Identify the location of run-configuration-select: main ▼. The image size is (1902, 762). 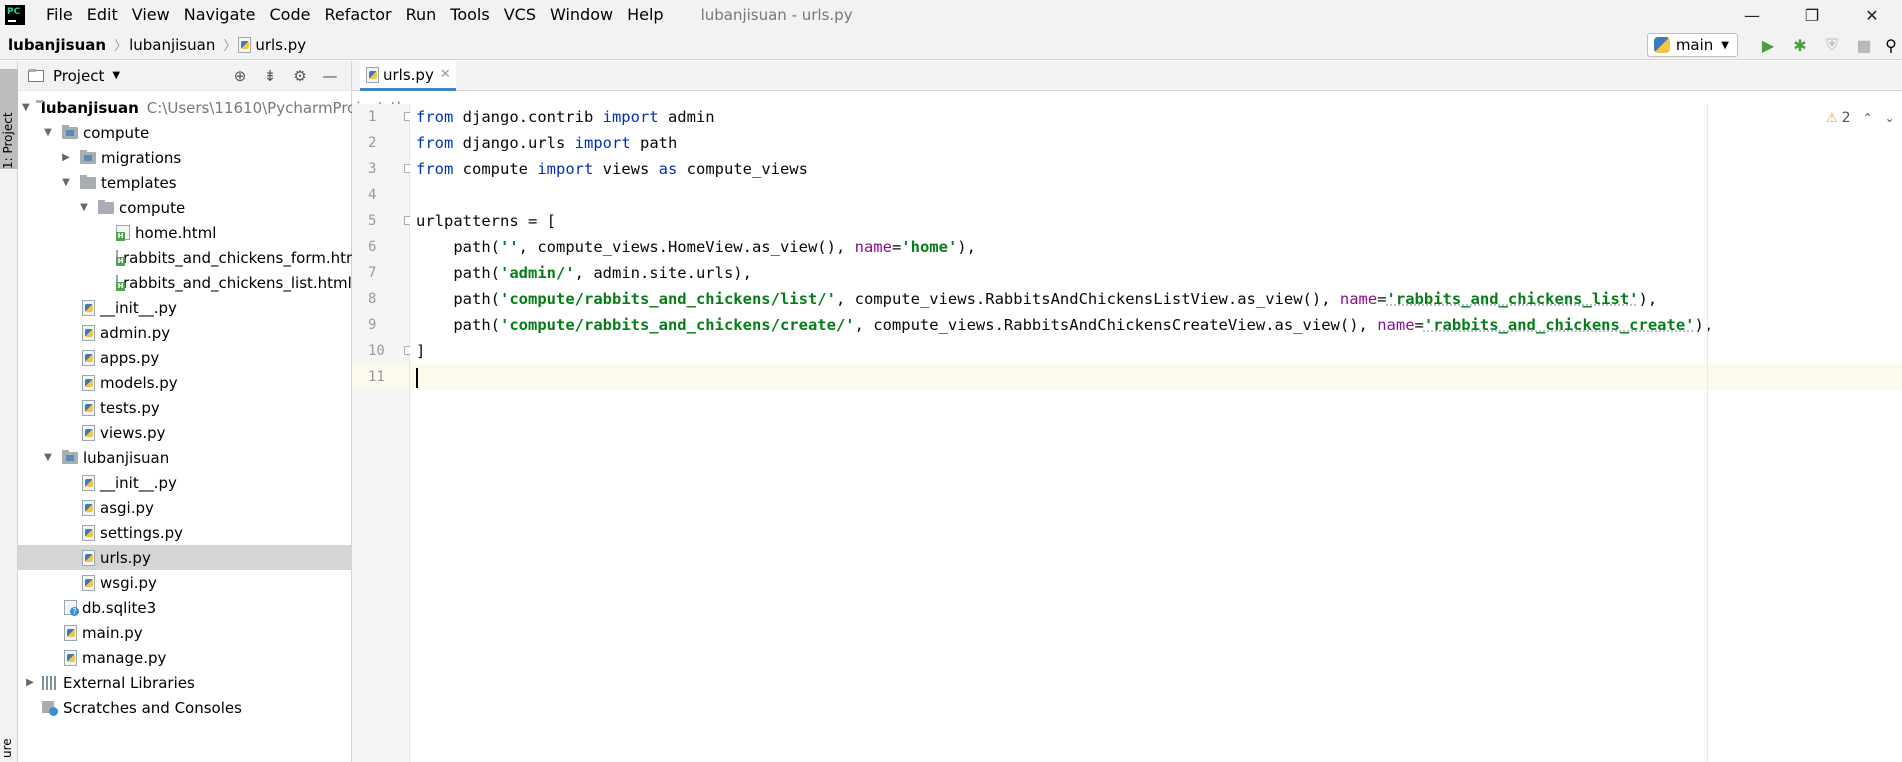
(1692, 45).